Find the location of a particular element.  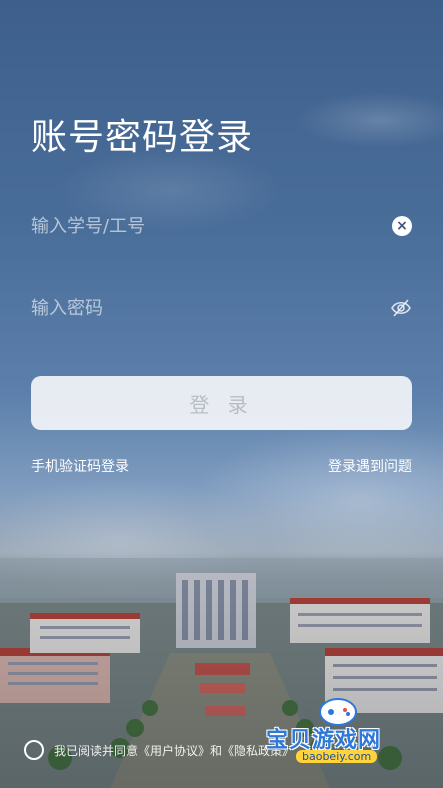

watermark-url: baobeiy.com is located at coordinates (337, 756).